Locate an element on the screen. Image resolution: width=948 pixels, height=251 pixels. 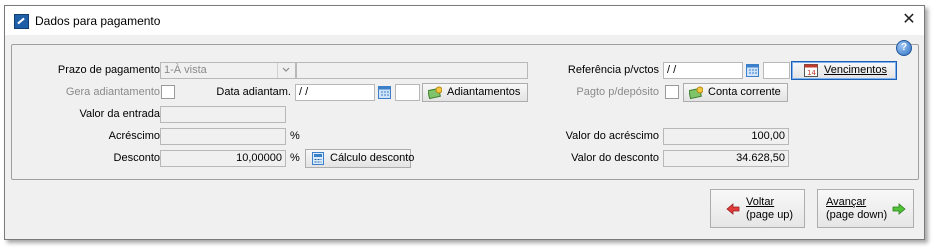
pagto-deposito-checkbox is located at coordinates (672, 92).